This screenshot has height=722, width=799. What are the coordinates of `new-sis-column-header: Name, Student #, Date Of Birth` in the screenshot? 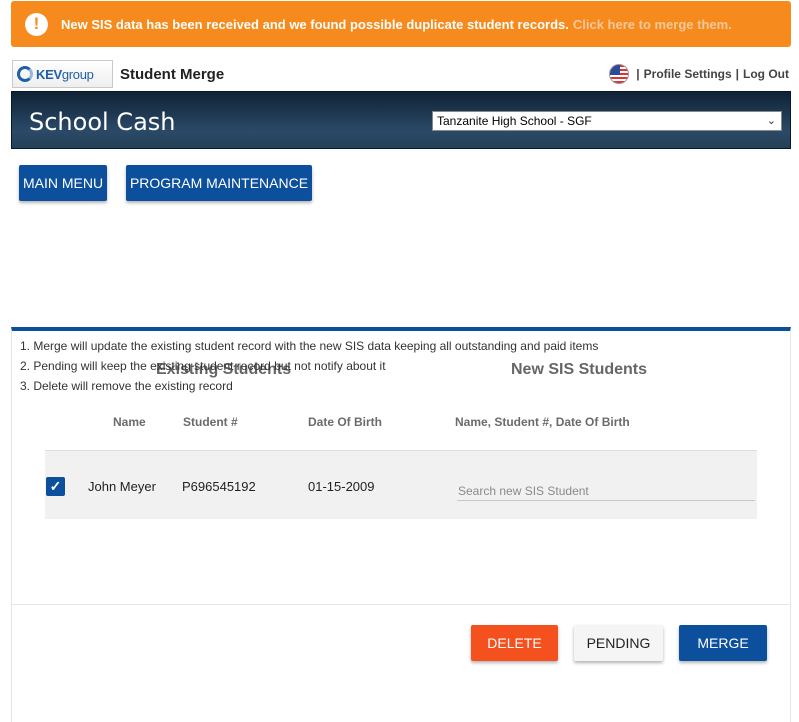 It's located at (542, 422).